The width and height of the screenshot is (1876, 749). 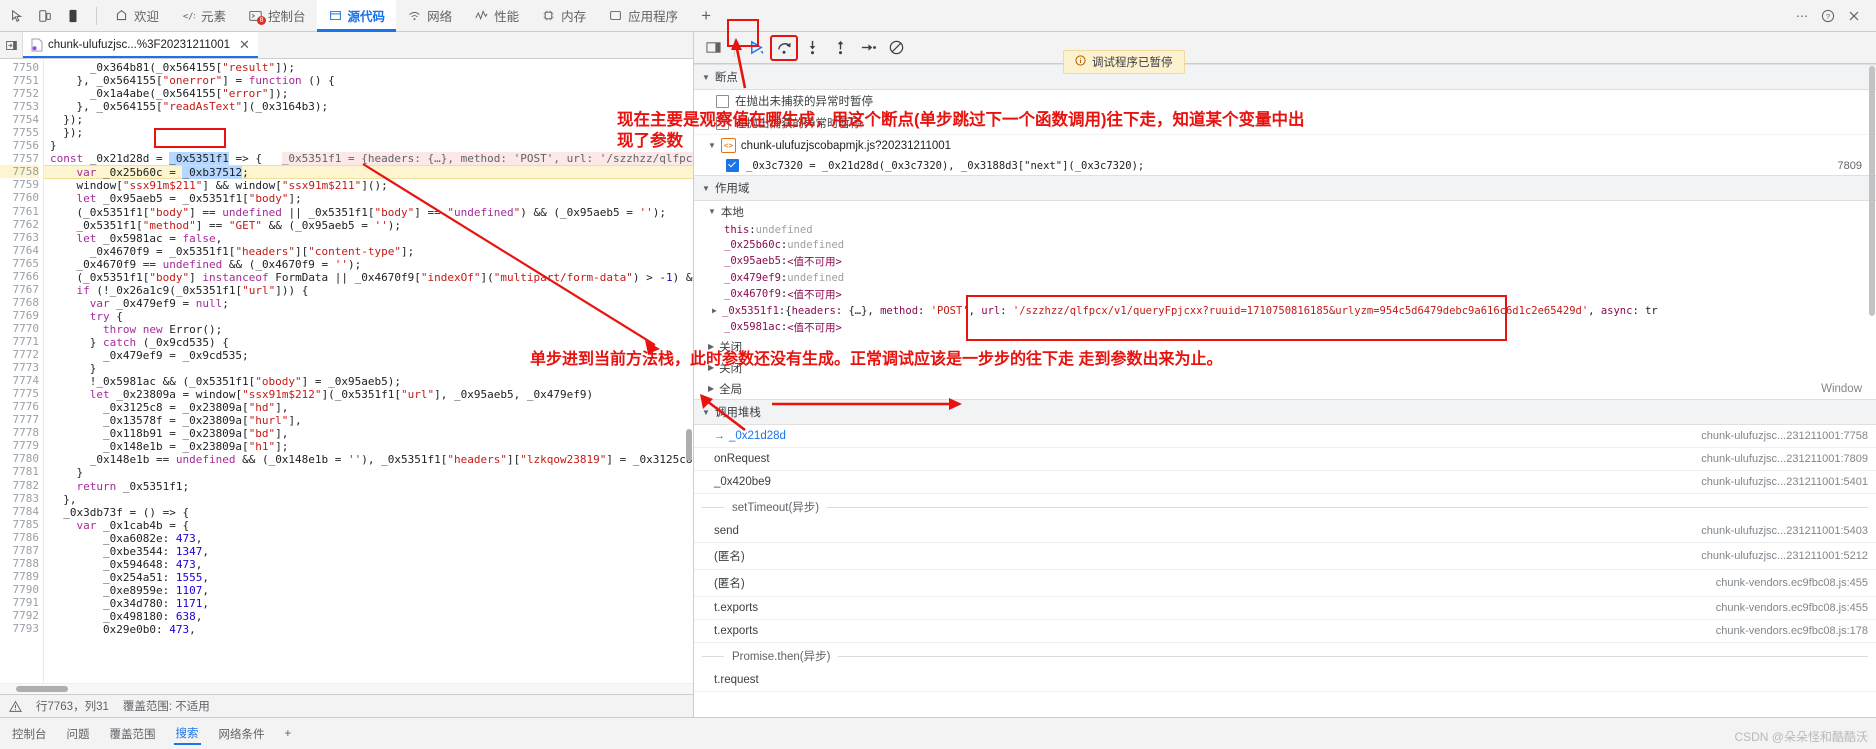 I want to click on drawer-tab-console: 控制台, so click(x=29, y=734).